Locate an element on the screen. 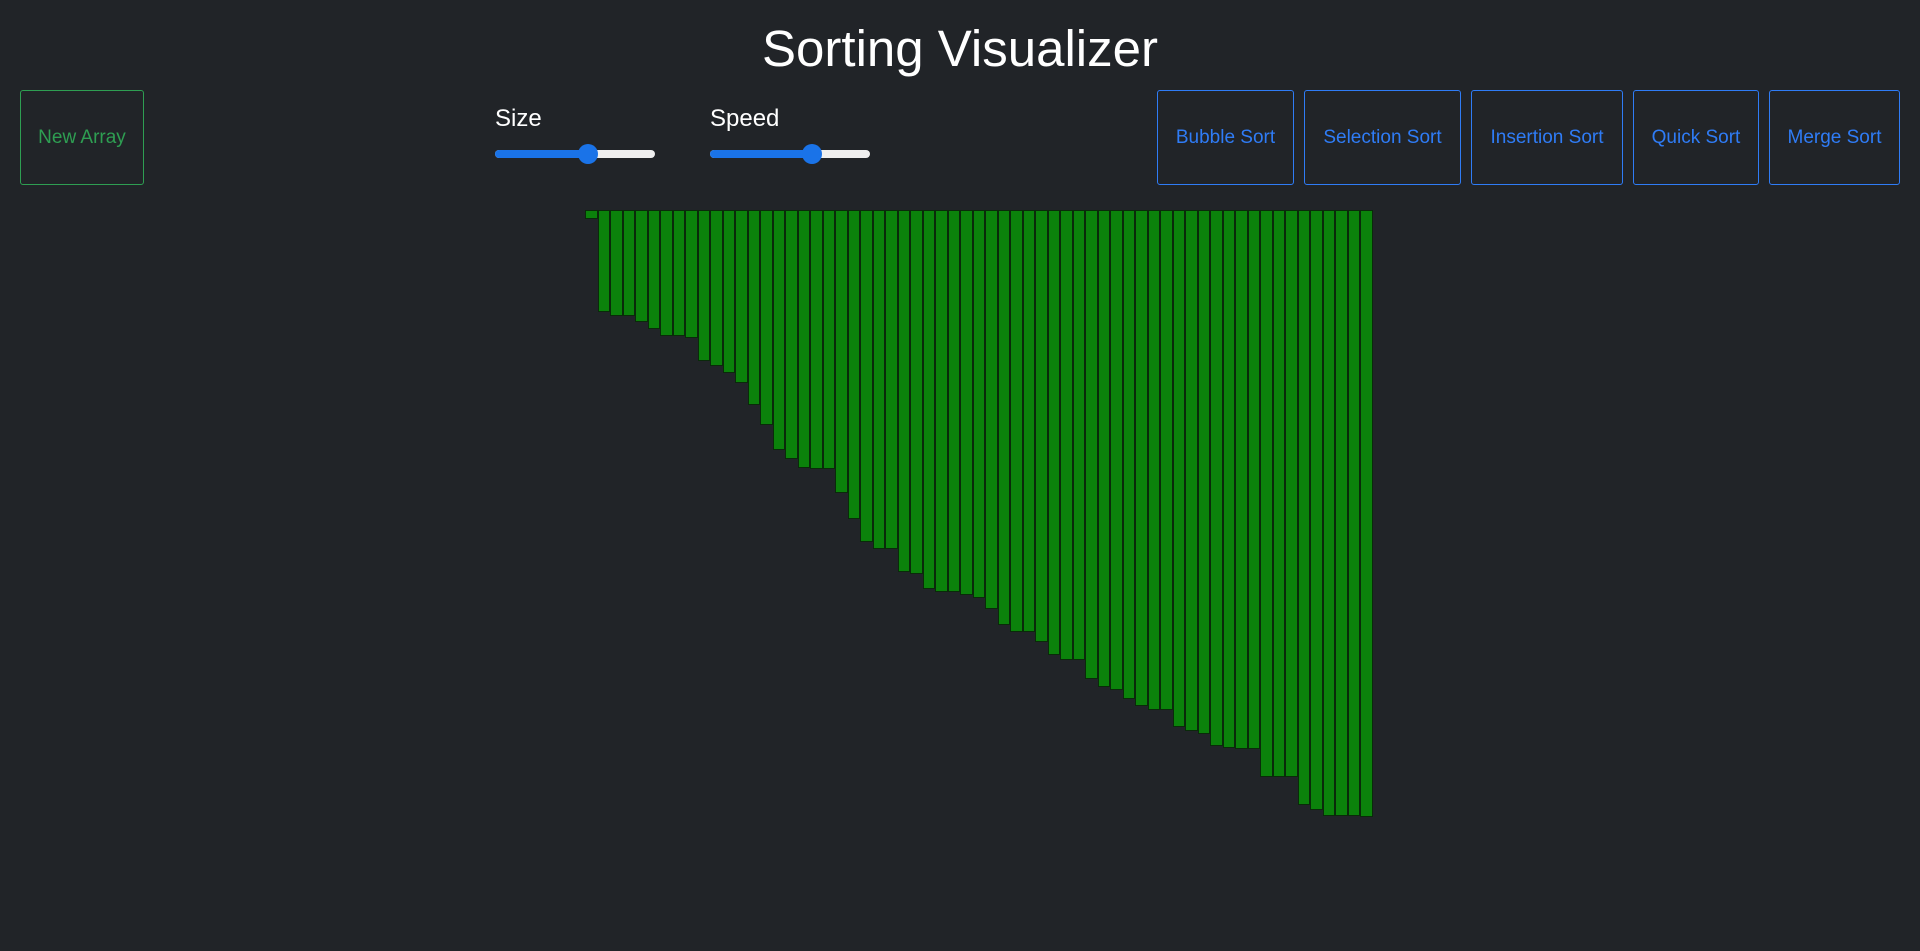  speed-slider-track is located at coordinates (790, 154).